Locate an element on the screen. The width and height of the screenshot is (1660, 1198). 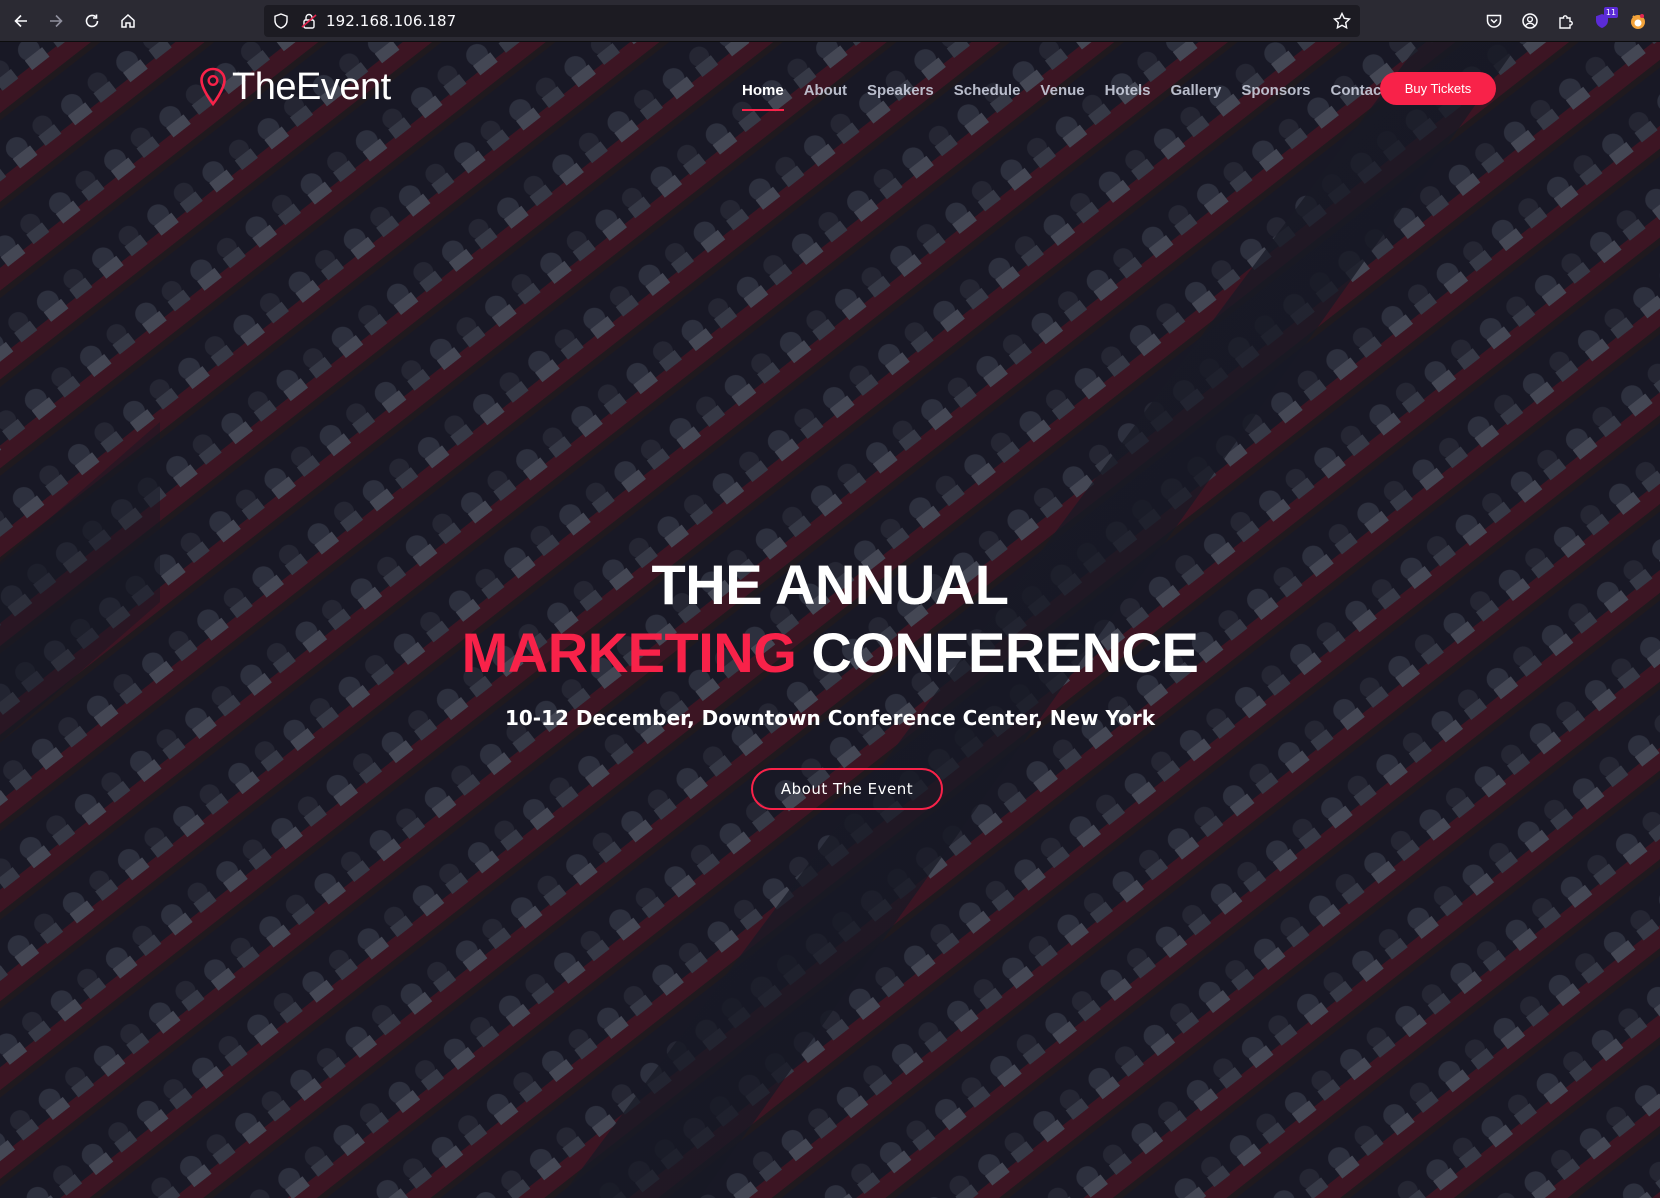
home-icon is located at coordinates (128, 20).